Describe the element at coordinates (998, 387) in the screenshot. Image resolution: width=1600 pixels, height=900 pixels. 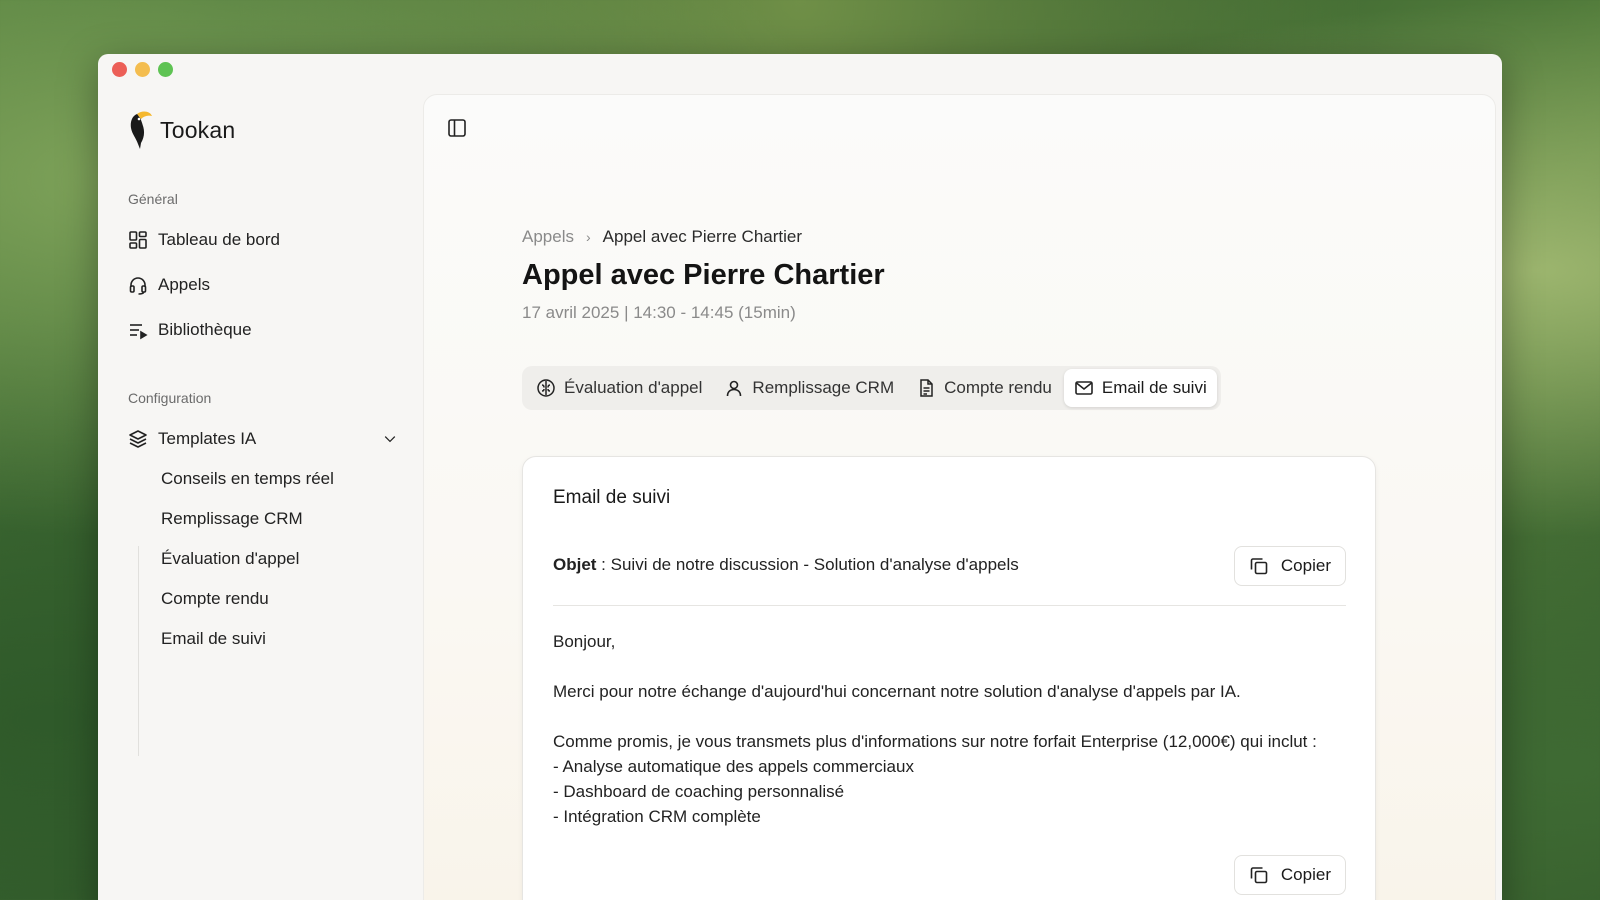
I see `tab-label: Compte rendu` at that location.